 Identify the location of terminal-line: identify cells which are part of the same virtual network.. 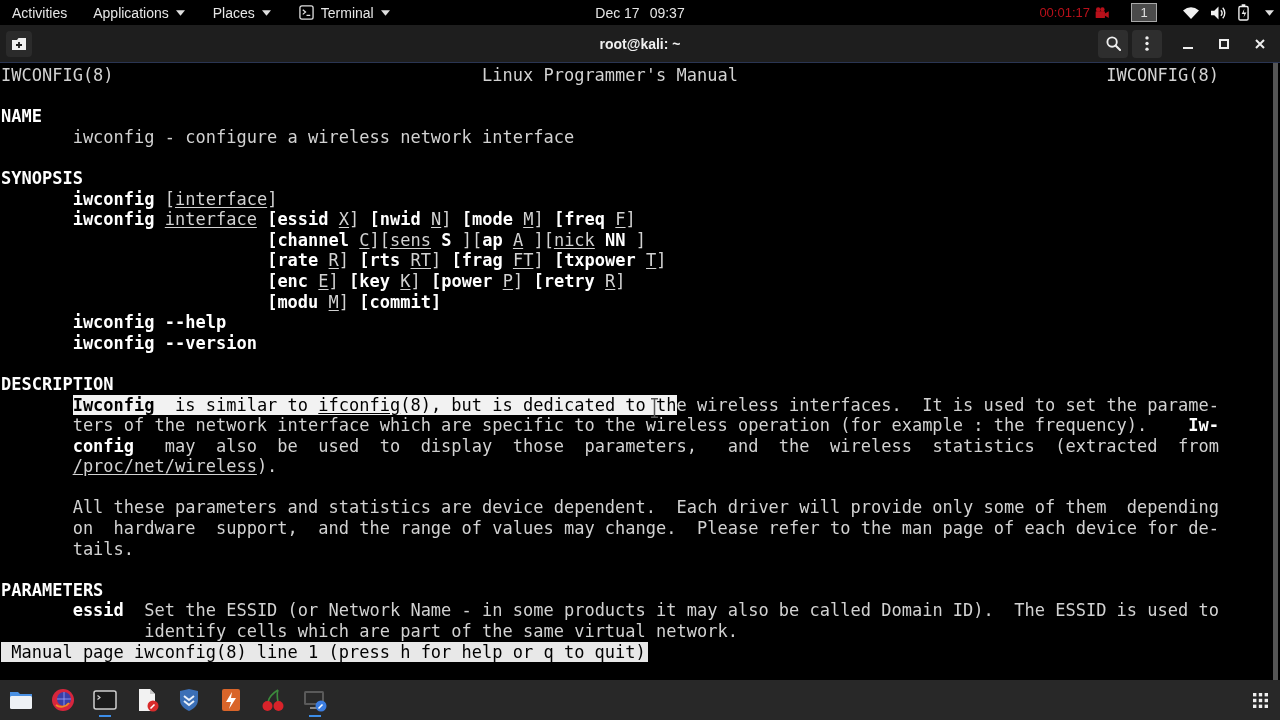
(441, 631).